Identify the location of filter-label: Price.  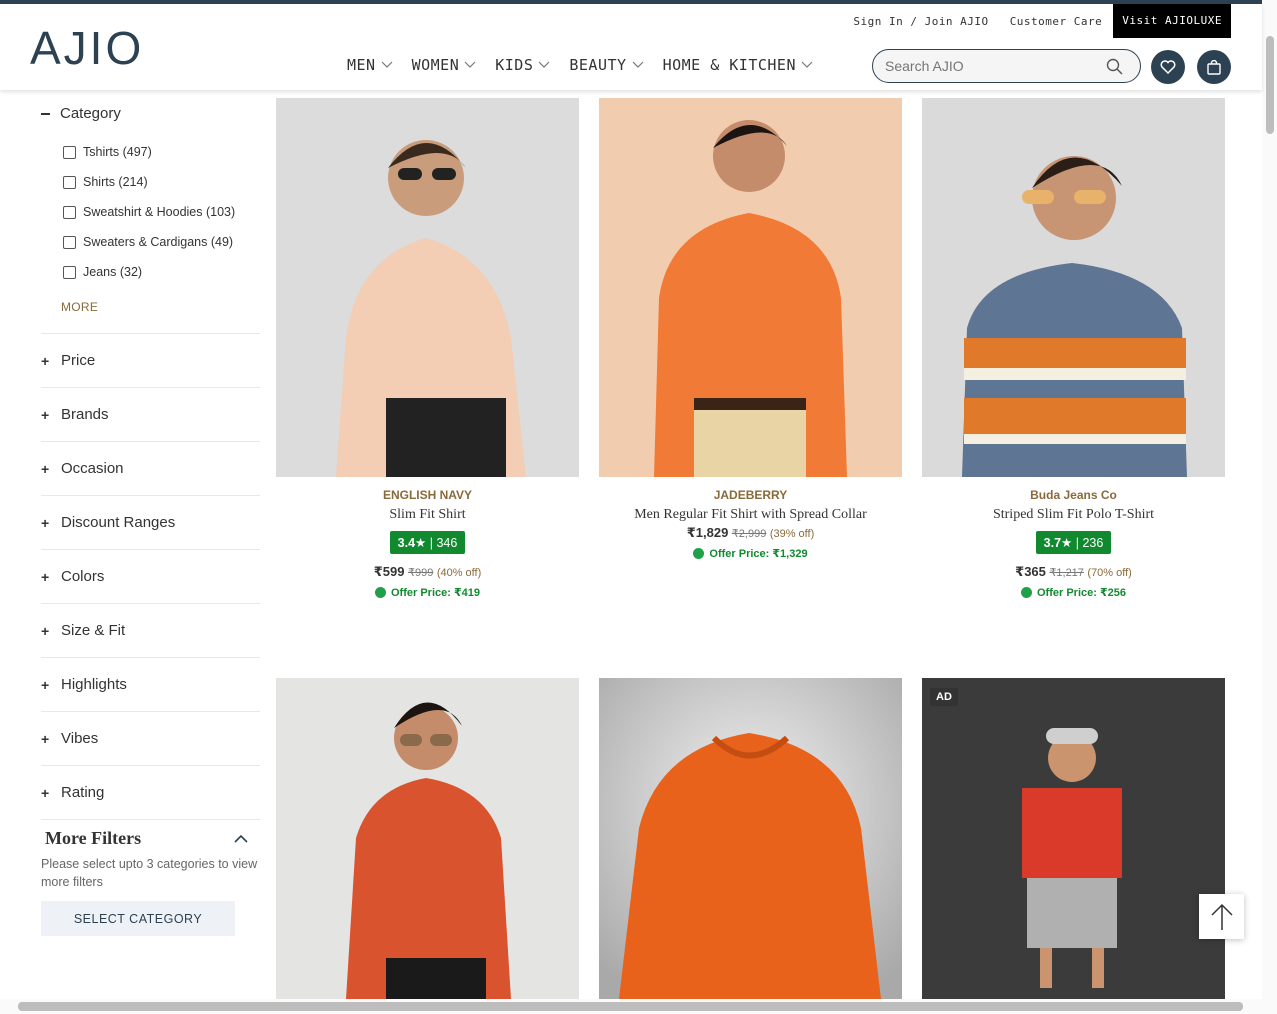
(78, 360).